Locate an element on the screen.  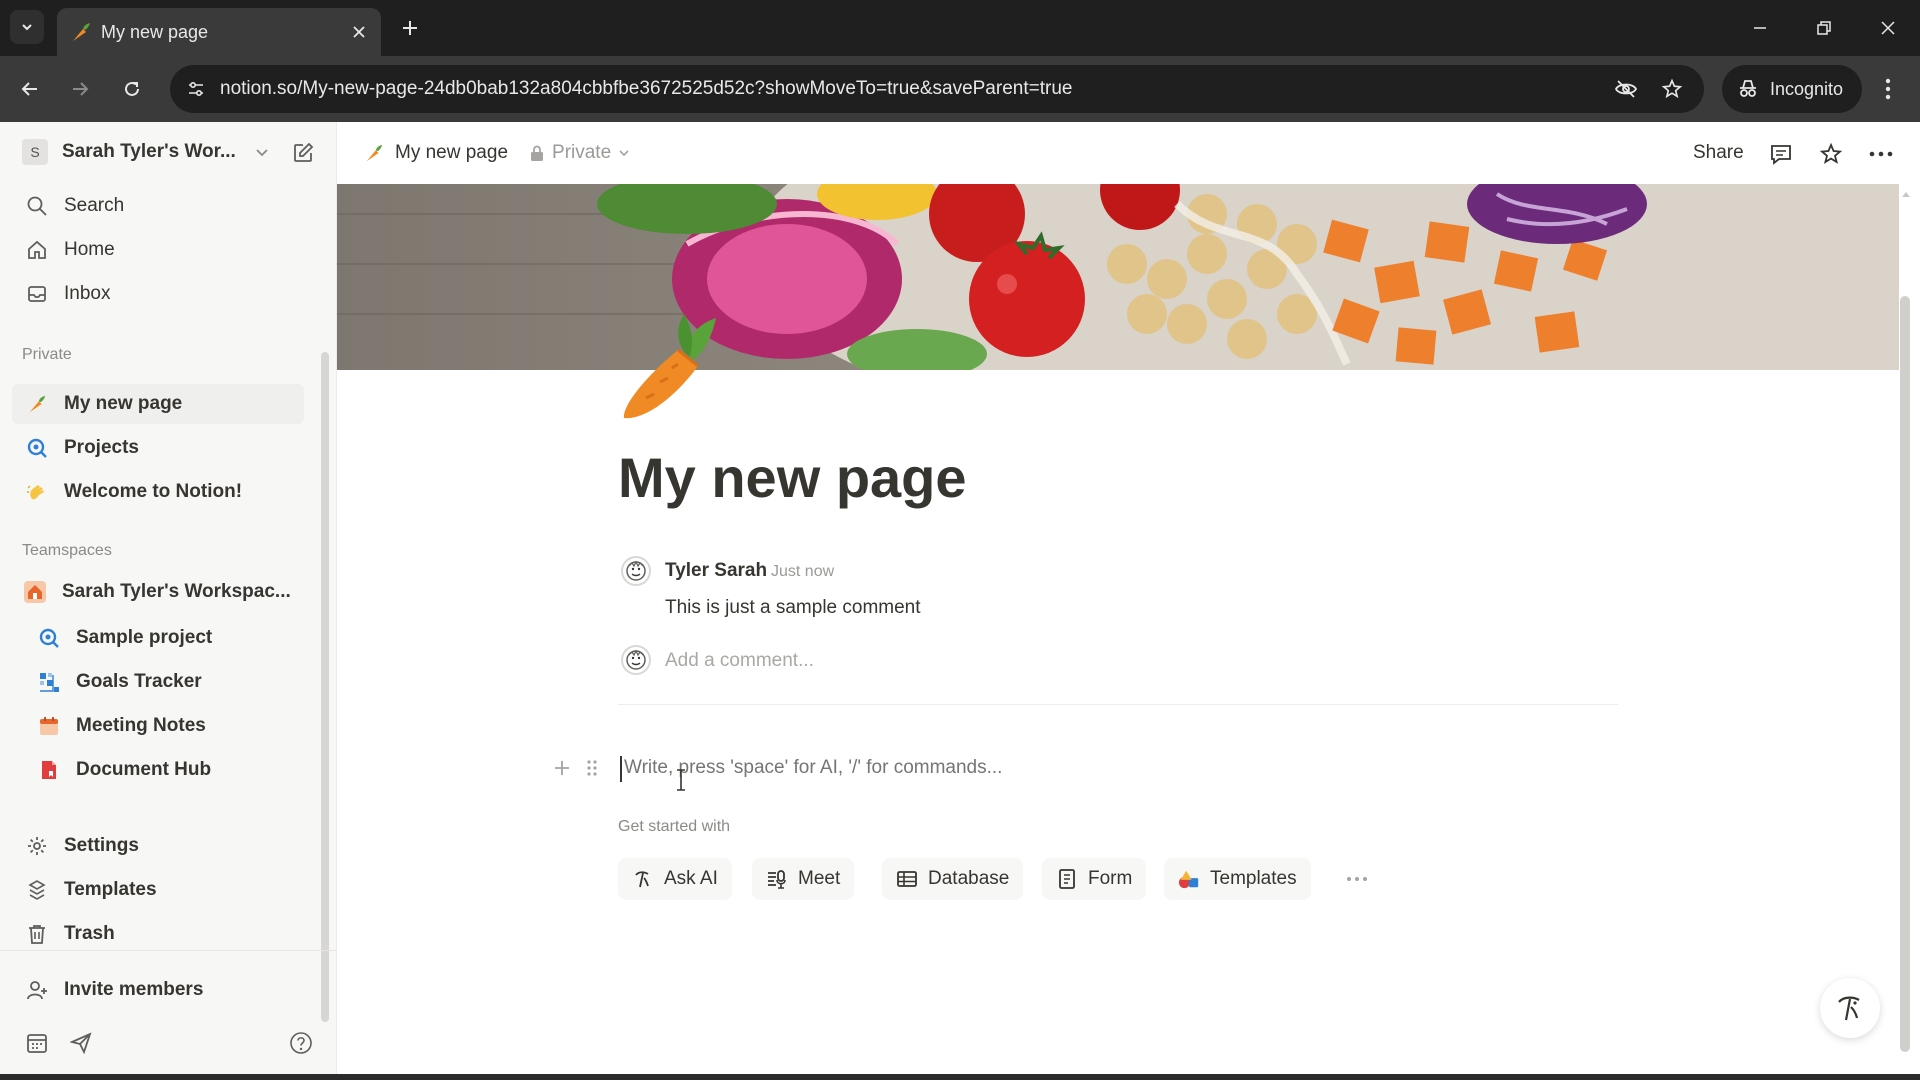
comments-button is located at coordinates (1781, 154).